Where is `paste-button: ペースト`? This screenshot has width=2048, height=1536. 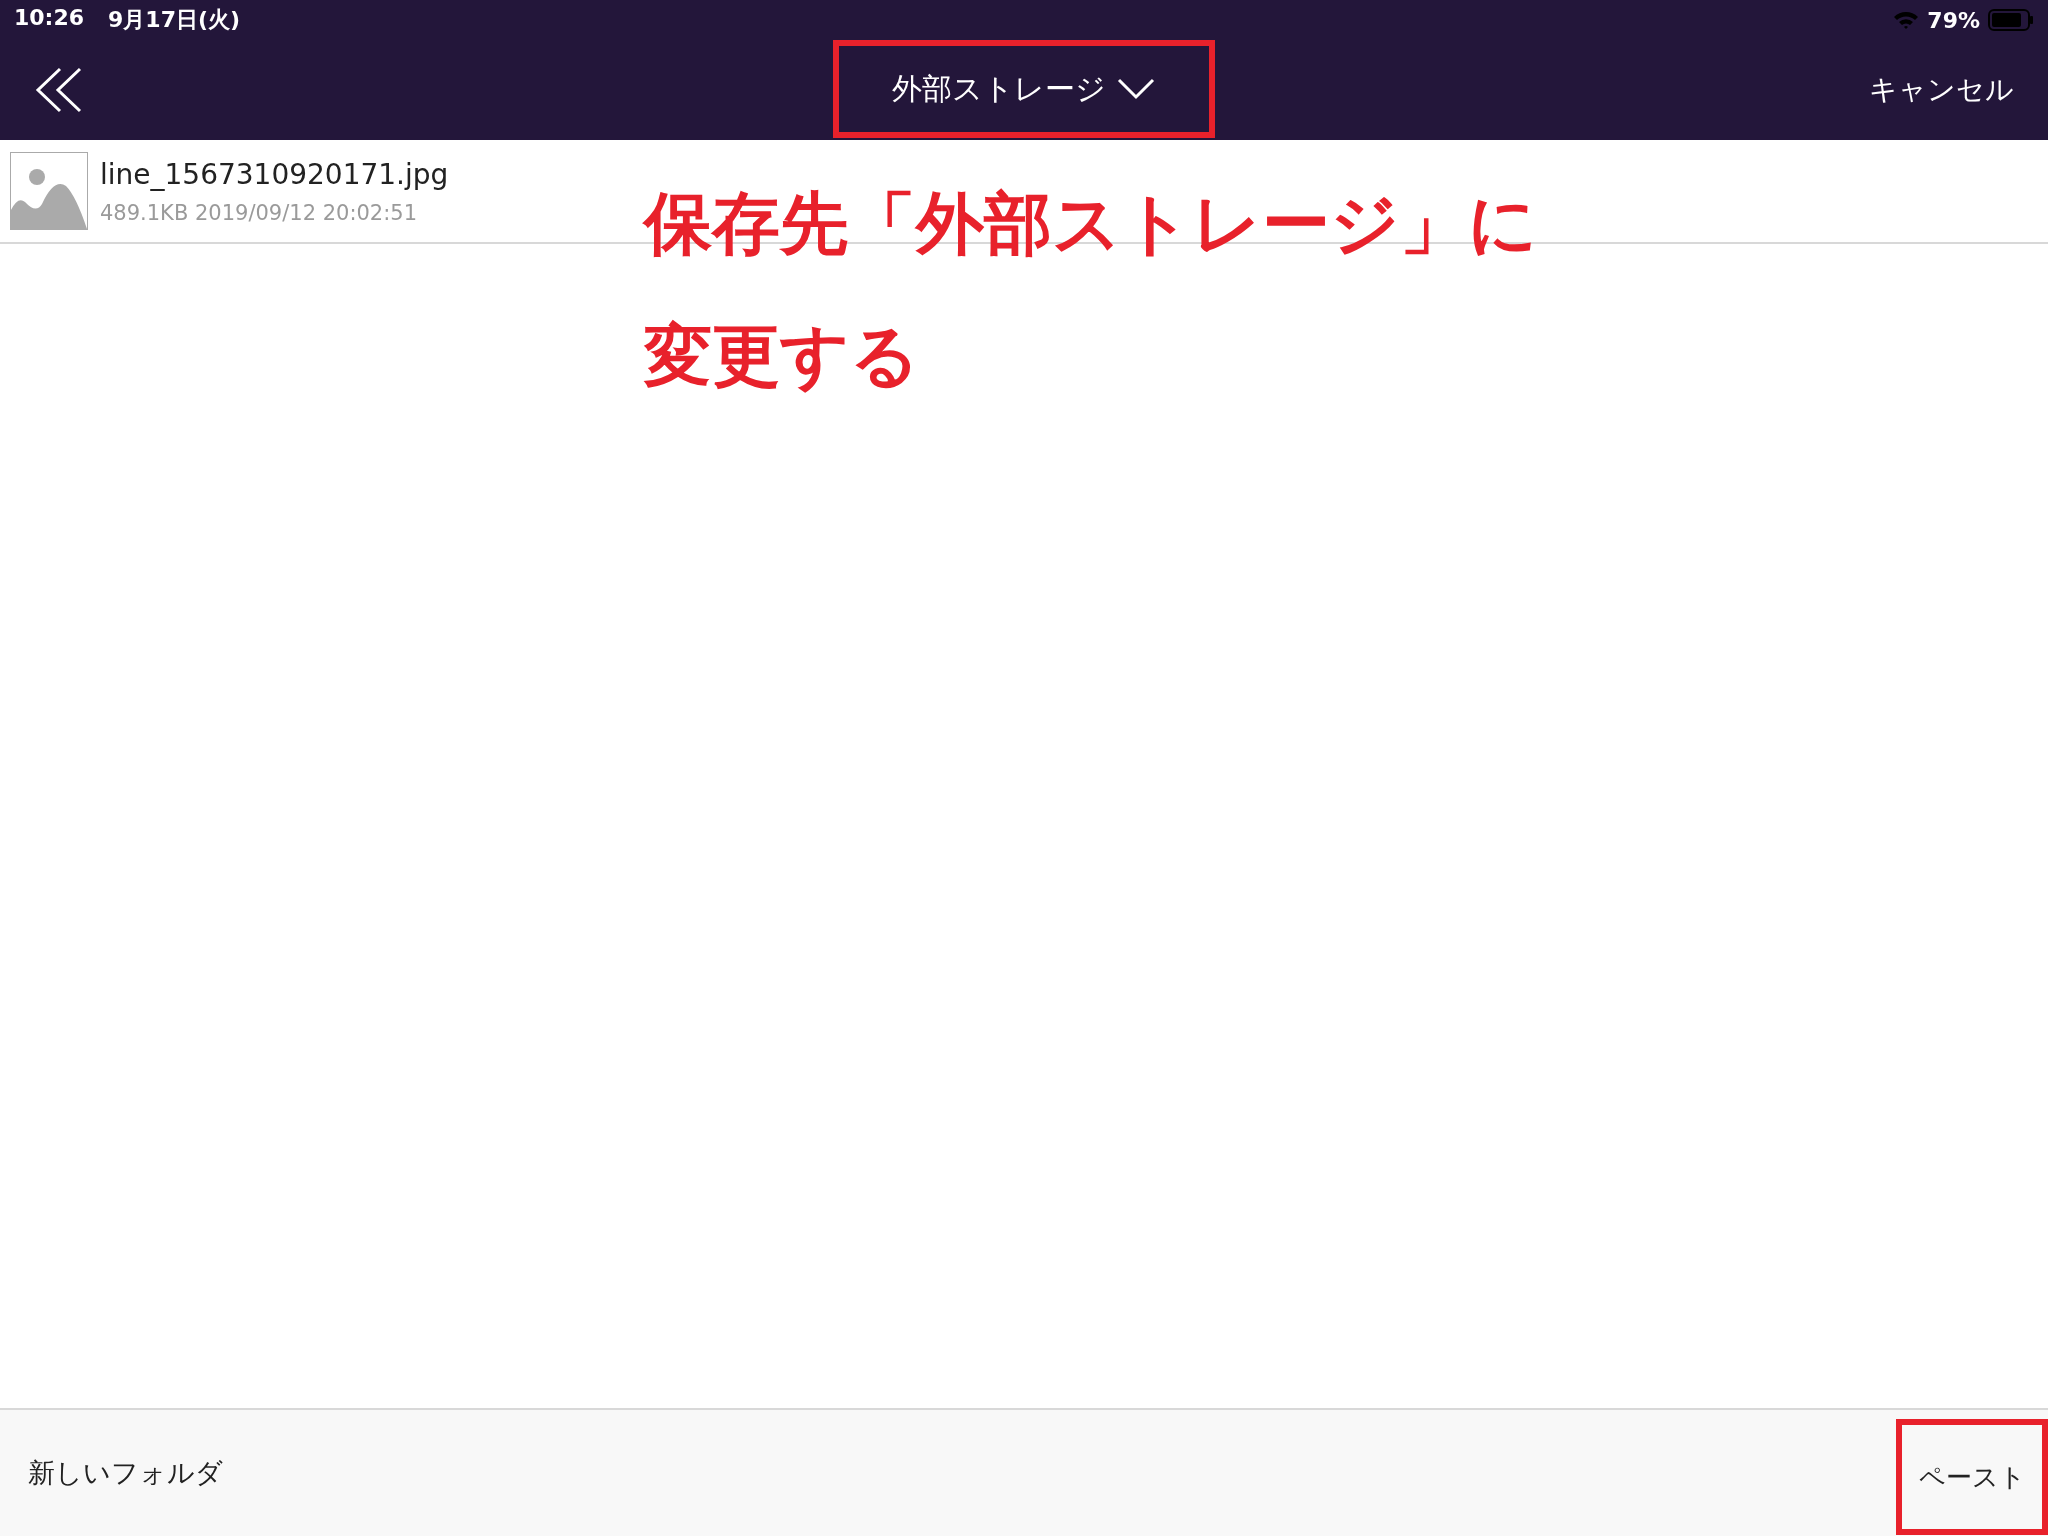 paste-button: ペースト is located at coordinates (1972, 1477).